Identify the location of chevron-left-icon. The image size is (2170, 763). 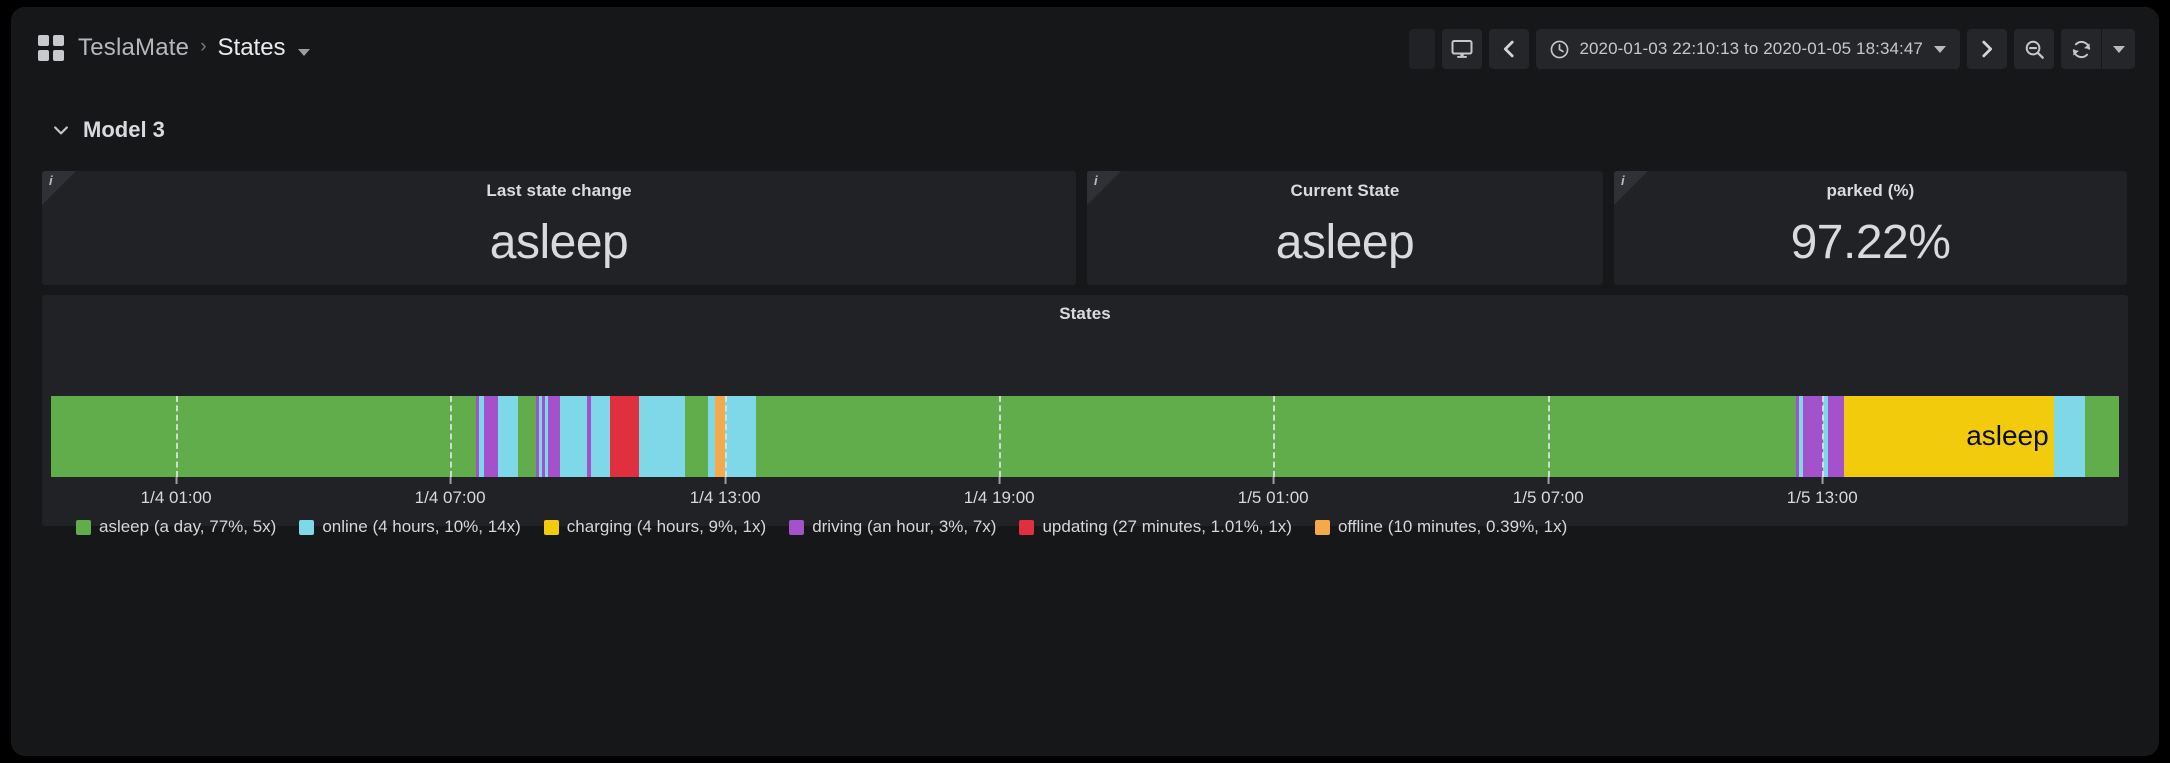
(1509, 49).